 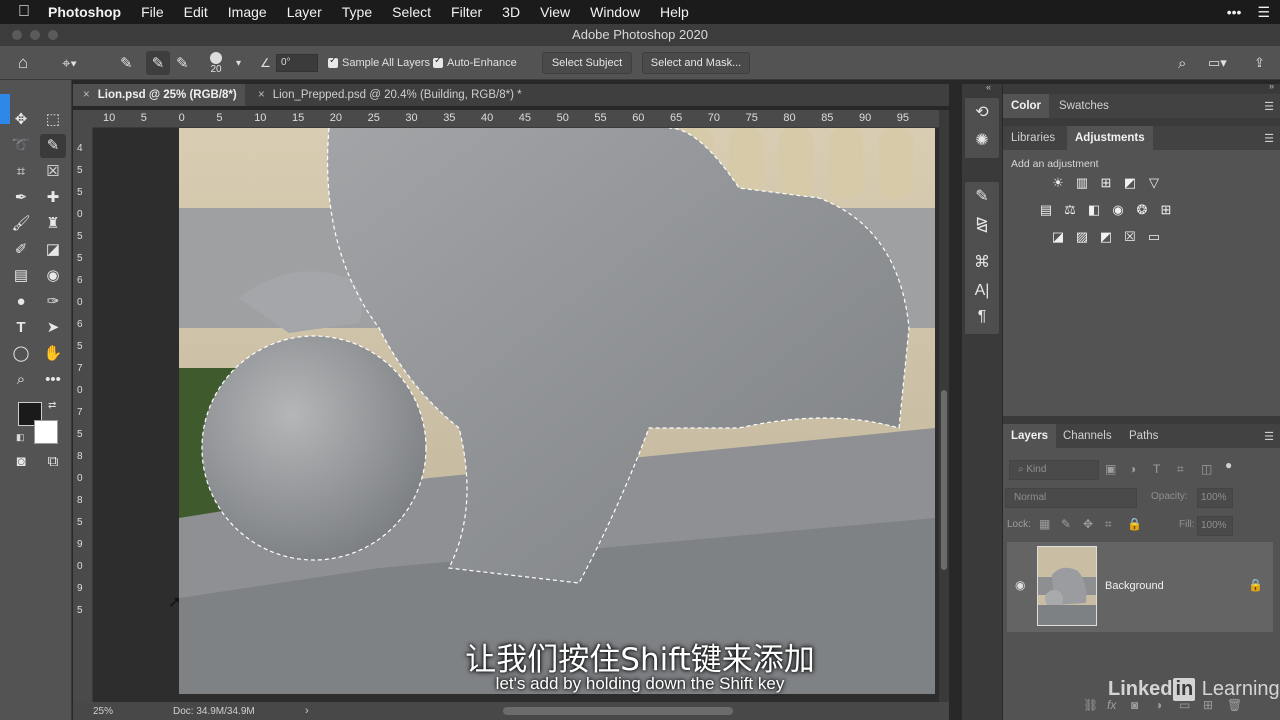 I want to click on kind-filter-select: ⌕ Kind, so click(x=1054, y=470).